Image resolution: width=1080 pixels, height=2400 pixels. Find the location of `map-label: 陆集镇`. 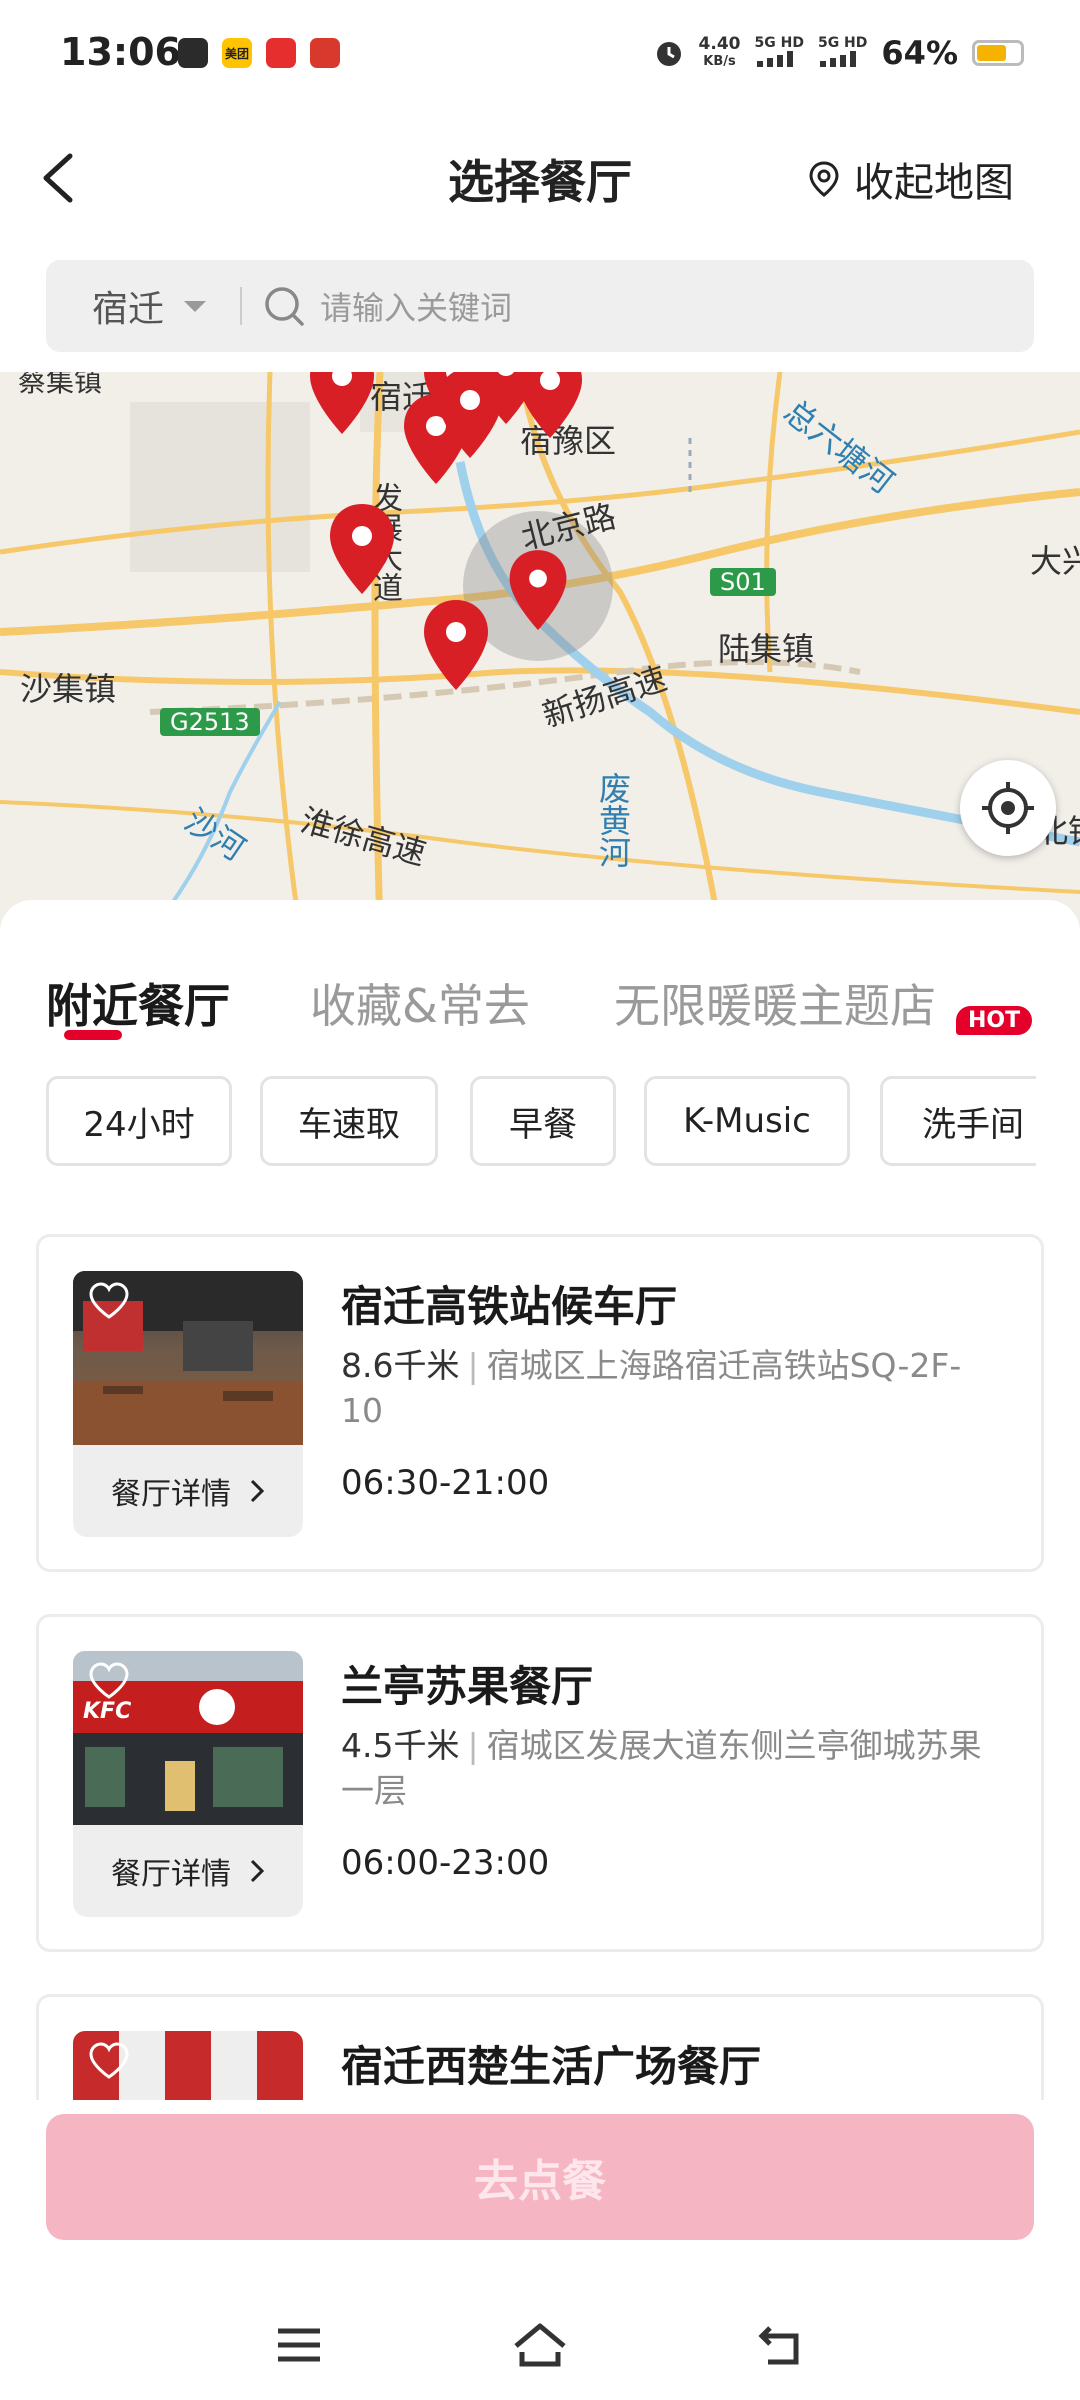

map-label: 陆集镇 is located at coordinates (766, 649).